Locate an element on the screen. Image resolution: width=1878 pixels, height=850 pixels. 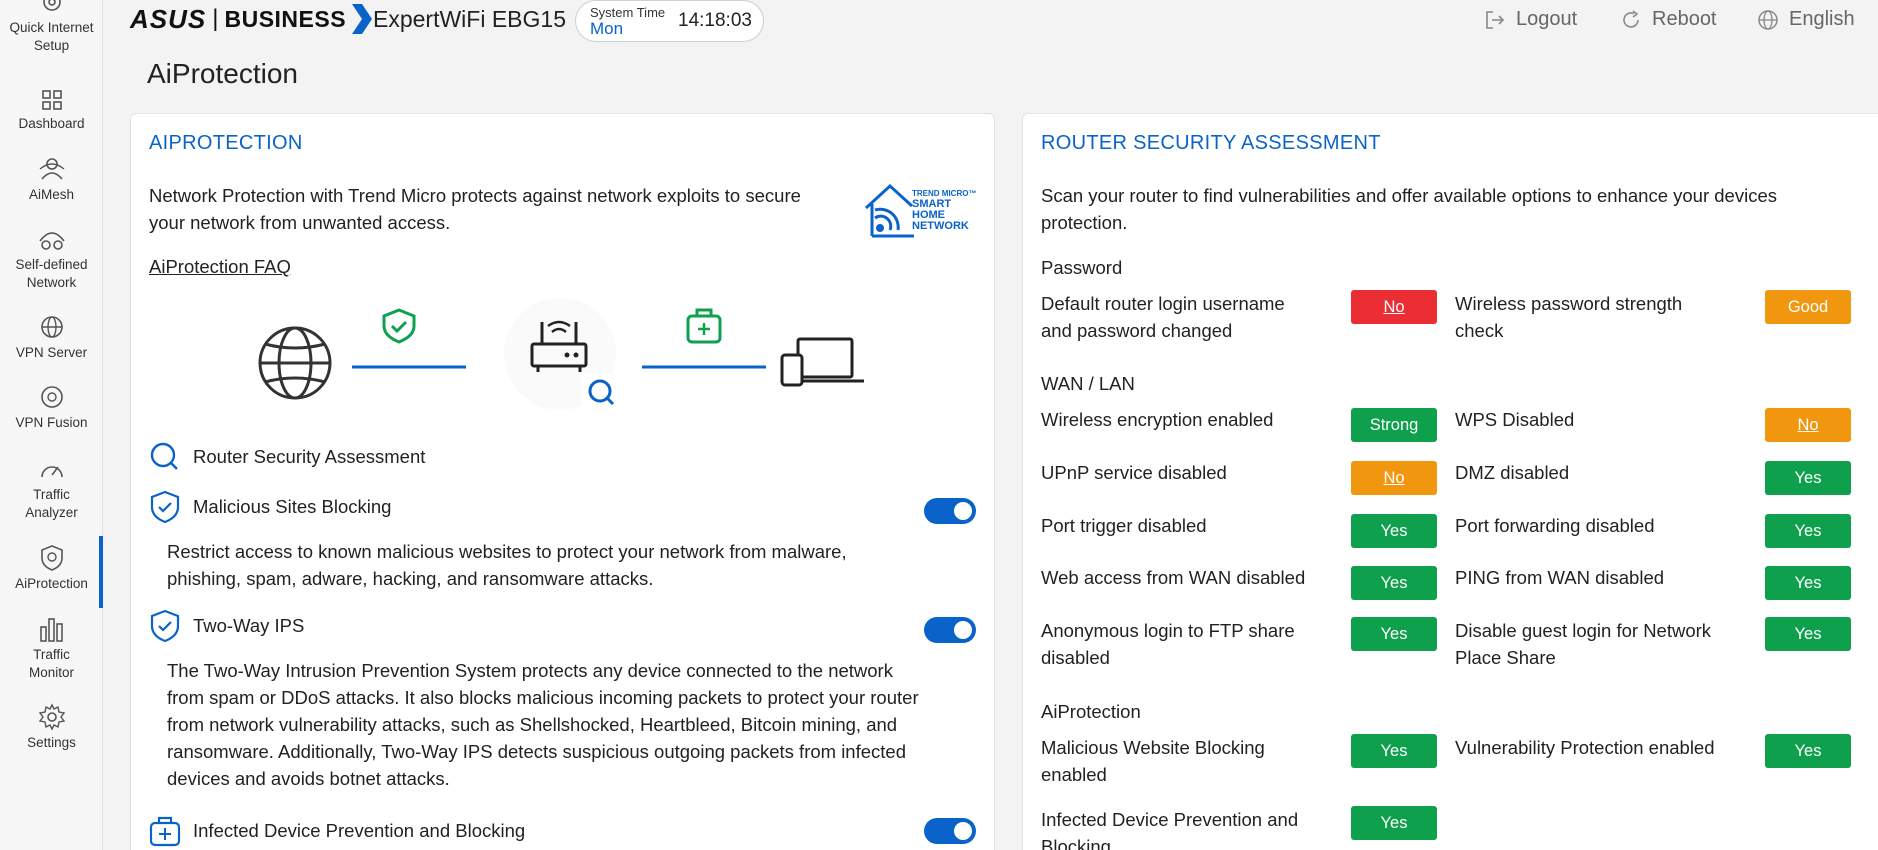
traffic-analyzer-icon is located at coordinates (51, 472).